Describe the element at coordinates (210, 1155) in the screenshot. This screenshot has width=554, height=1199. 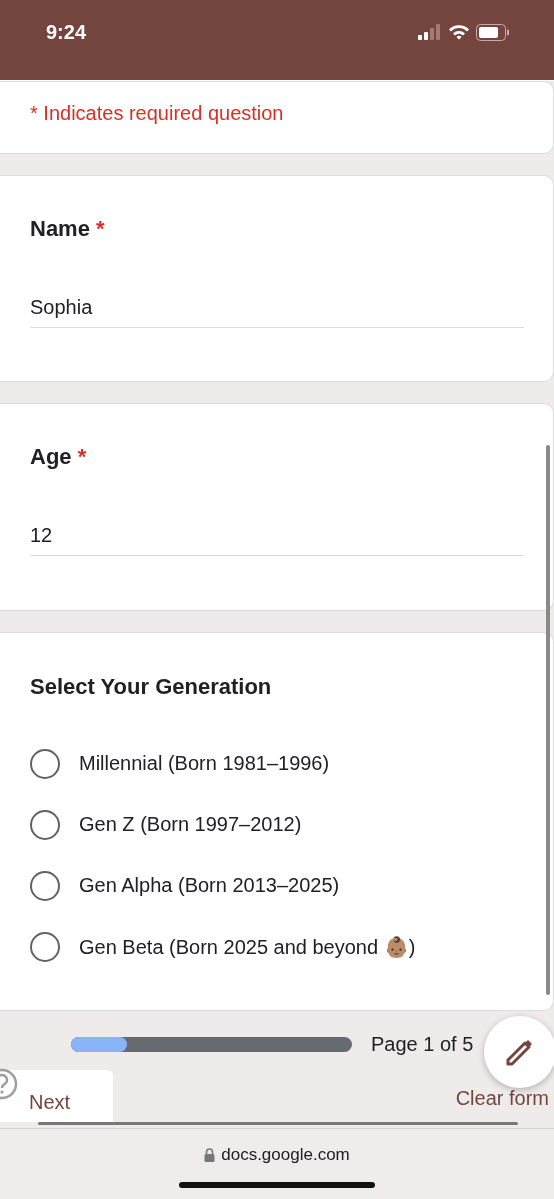
I see `lock-icon` at that location.